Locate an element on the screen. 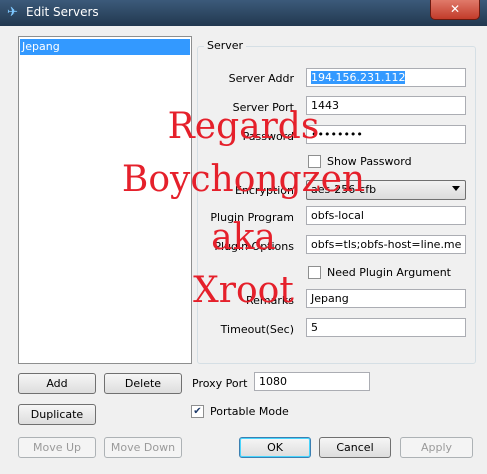 The width and height of the screenshot is (487, 474). show-password-checkbox: Show Password is located at coordinates (360, 161).